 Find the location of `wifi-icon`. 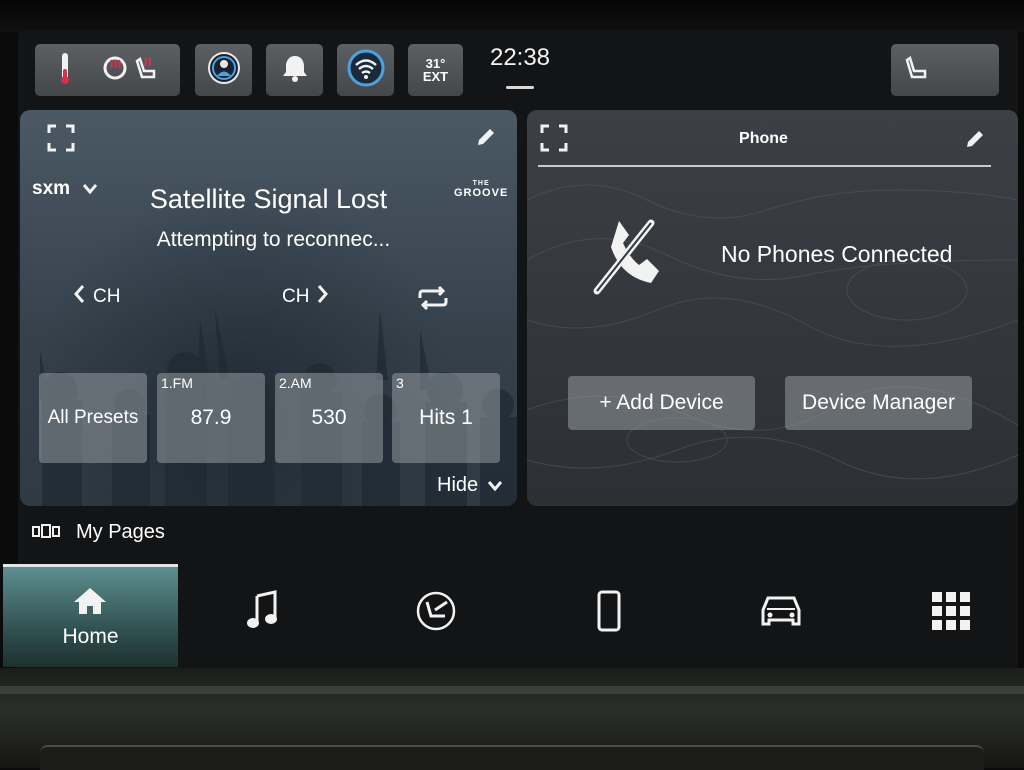

wifi-icon is located at coordinates (366, 70).